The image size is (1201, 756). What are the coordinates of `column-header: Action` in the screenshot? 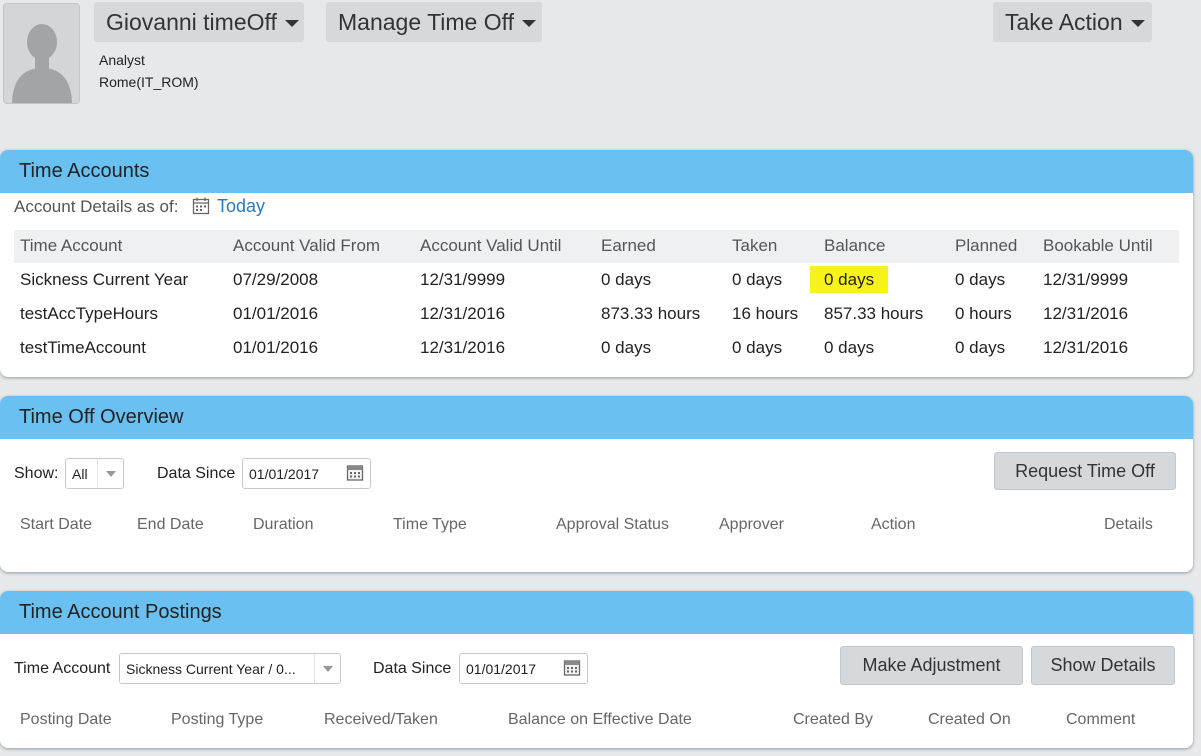 It's located at (893, 525).